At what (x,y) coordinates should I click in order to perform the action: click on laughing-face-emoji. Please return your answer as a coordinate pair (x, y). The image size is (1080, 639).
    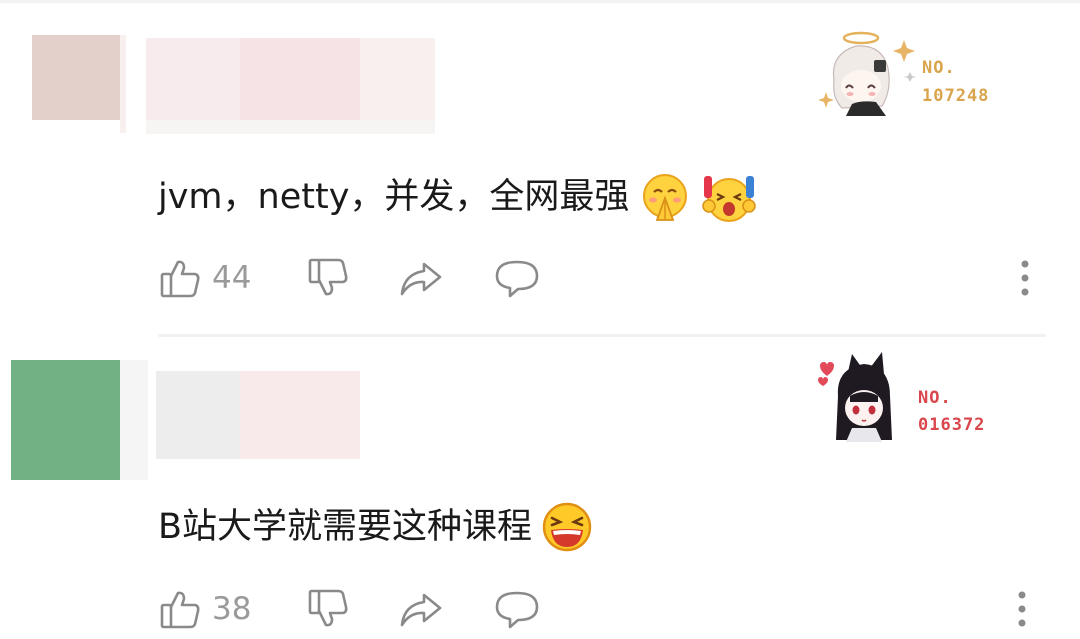
    Looking at the image, I should click on (567, 527).